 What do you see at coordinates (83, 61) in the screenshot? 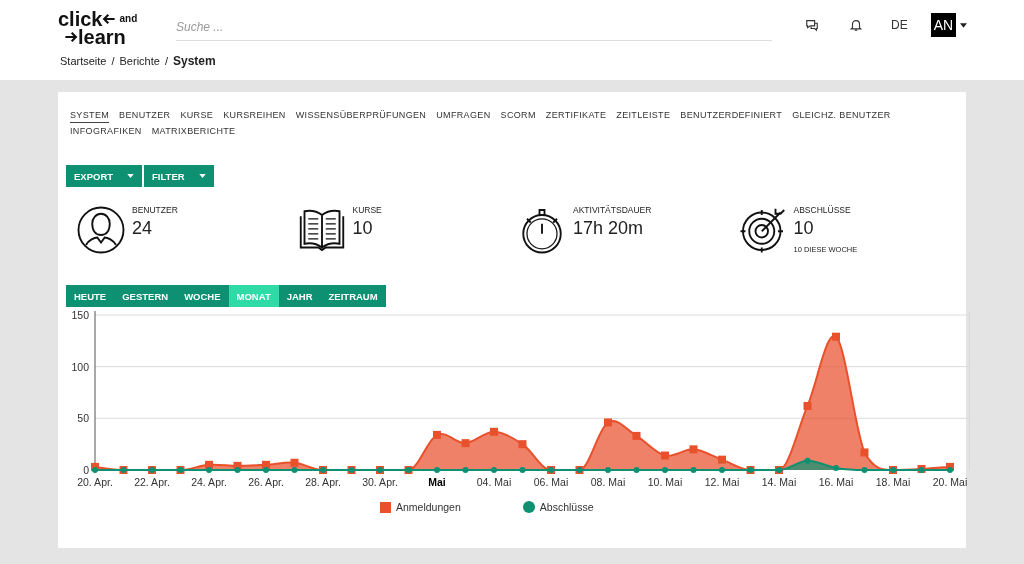
I see `breadcrumb-link: Startseite` at bounding box center [83, 61].